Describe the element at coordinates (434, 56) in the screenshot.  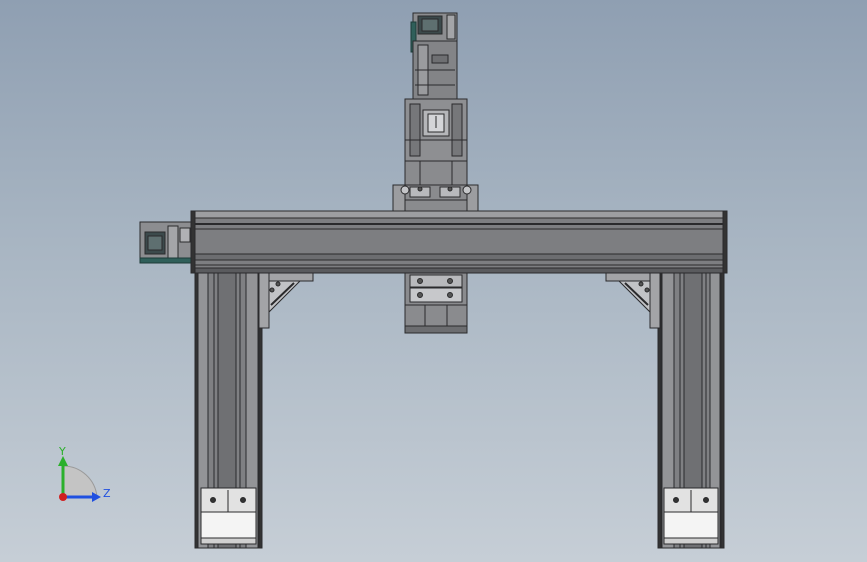
I see `z-motor` at that location.